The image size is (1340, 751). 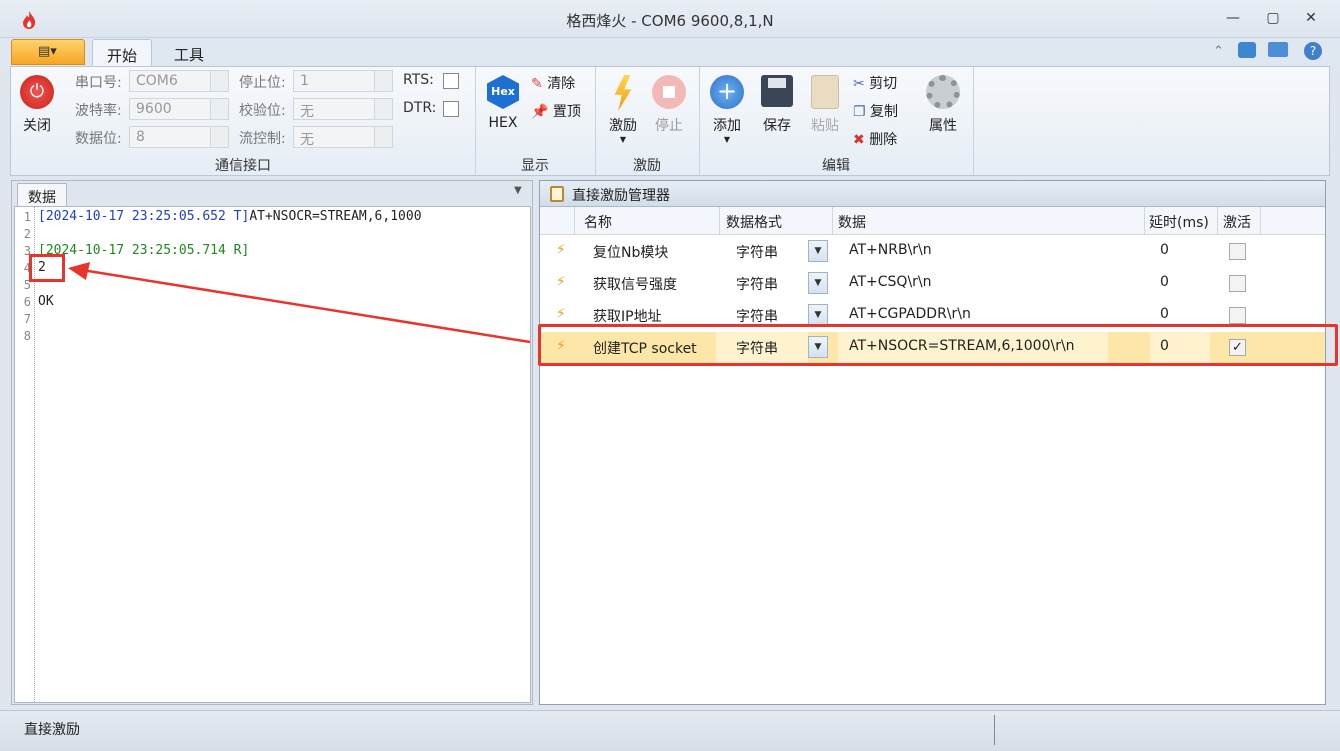 What do you see at coordinates (1313, 51) in the screenshot?
I see `help-icon: ?` at bounding box center [1313, 51].